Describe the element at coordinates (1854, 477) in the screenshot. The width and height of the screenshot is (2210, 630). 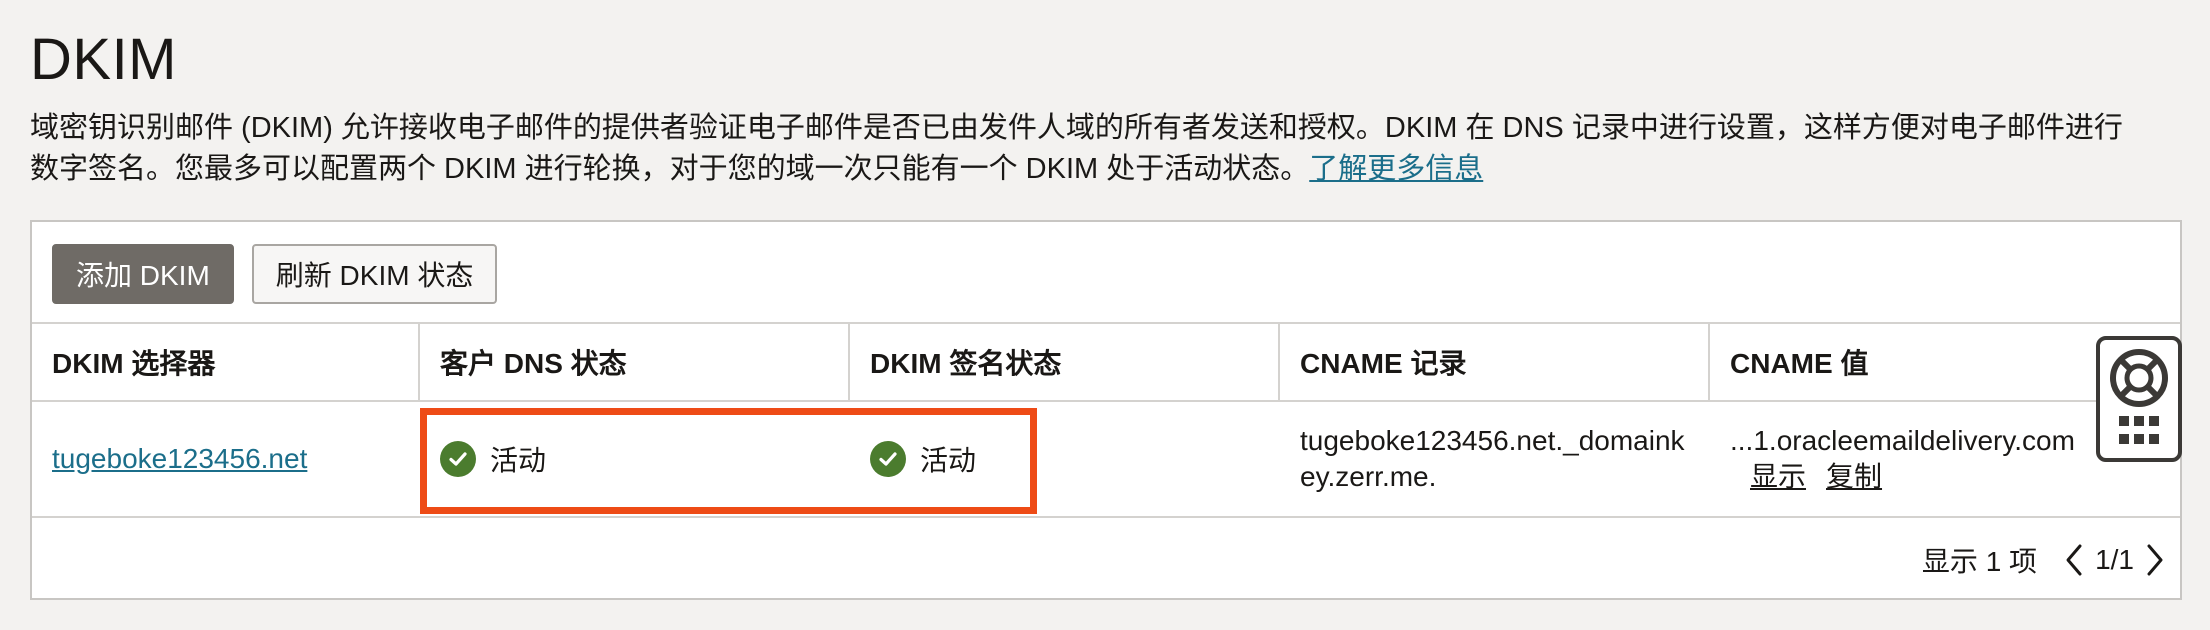
I see `copy-link: 复制` at that location.